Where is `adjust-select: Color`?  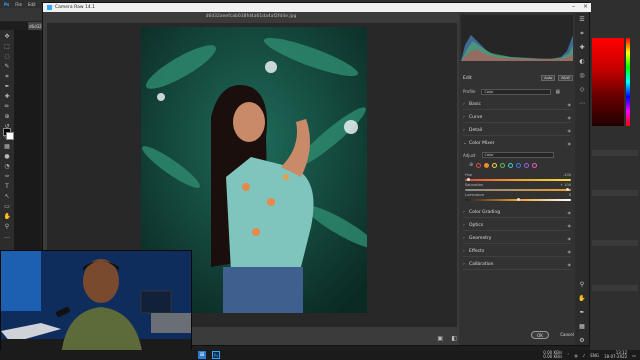
adjust-select: Color is located at coordinates (517, 155).